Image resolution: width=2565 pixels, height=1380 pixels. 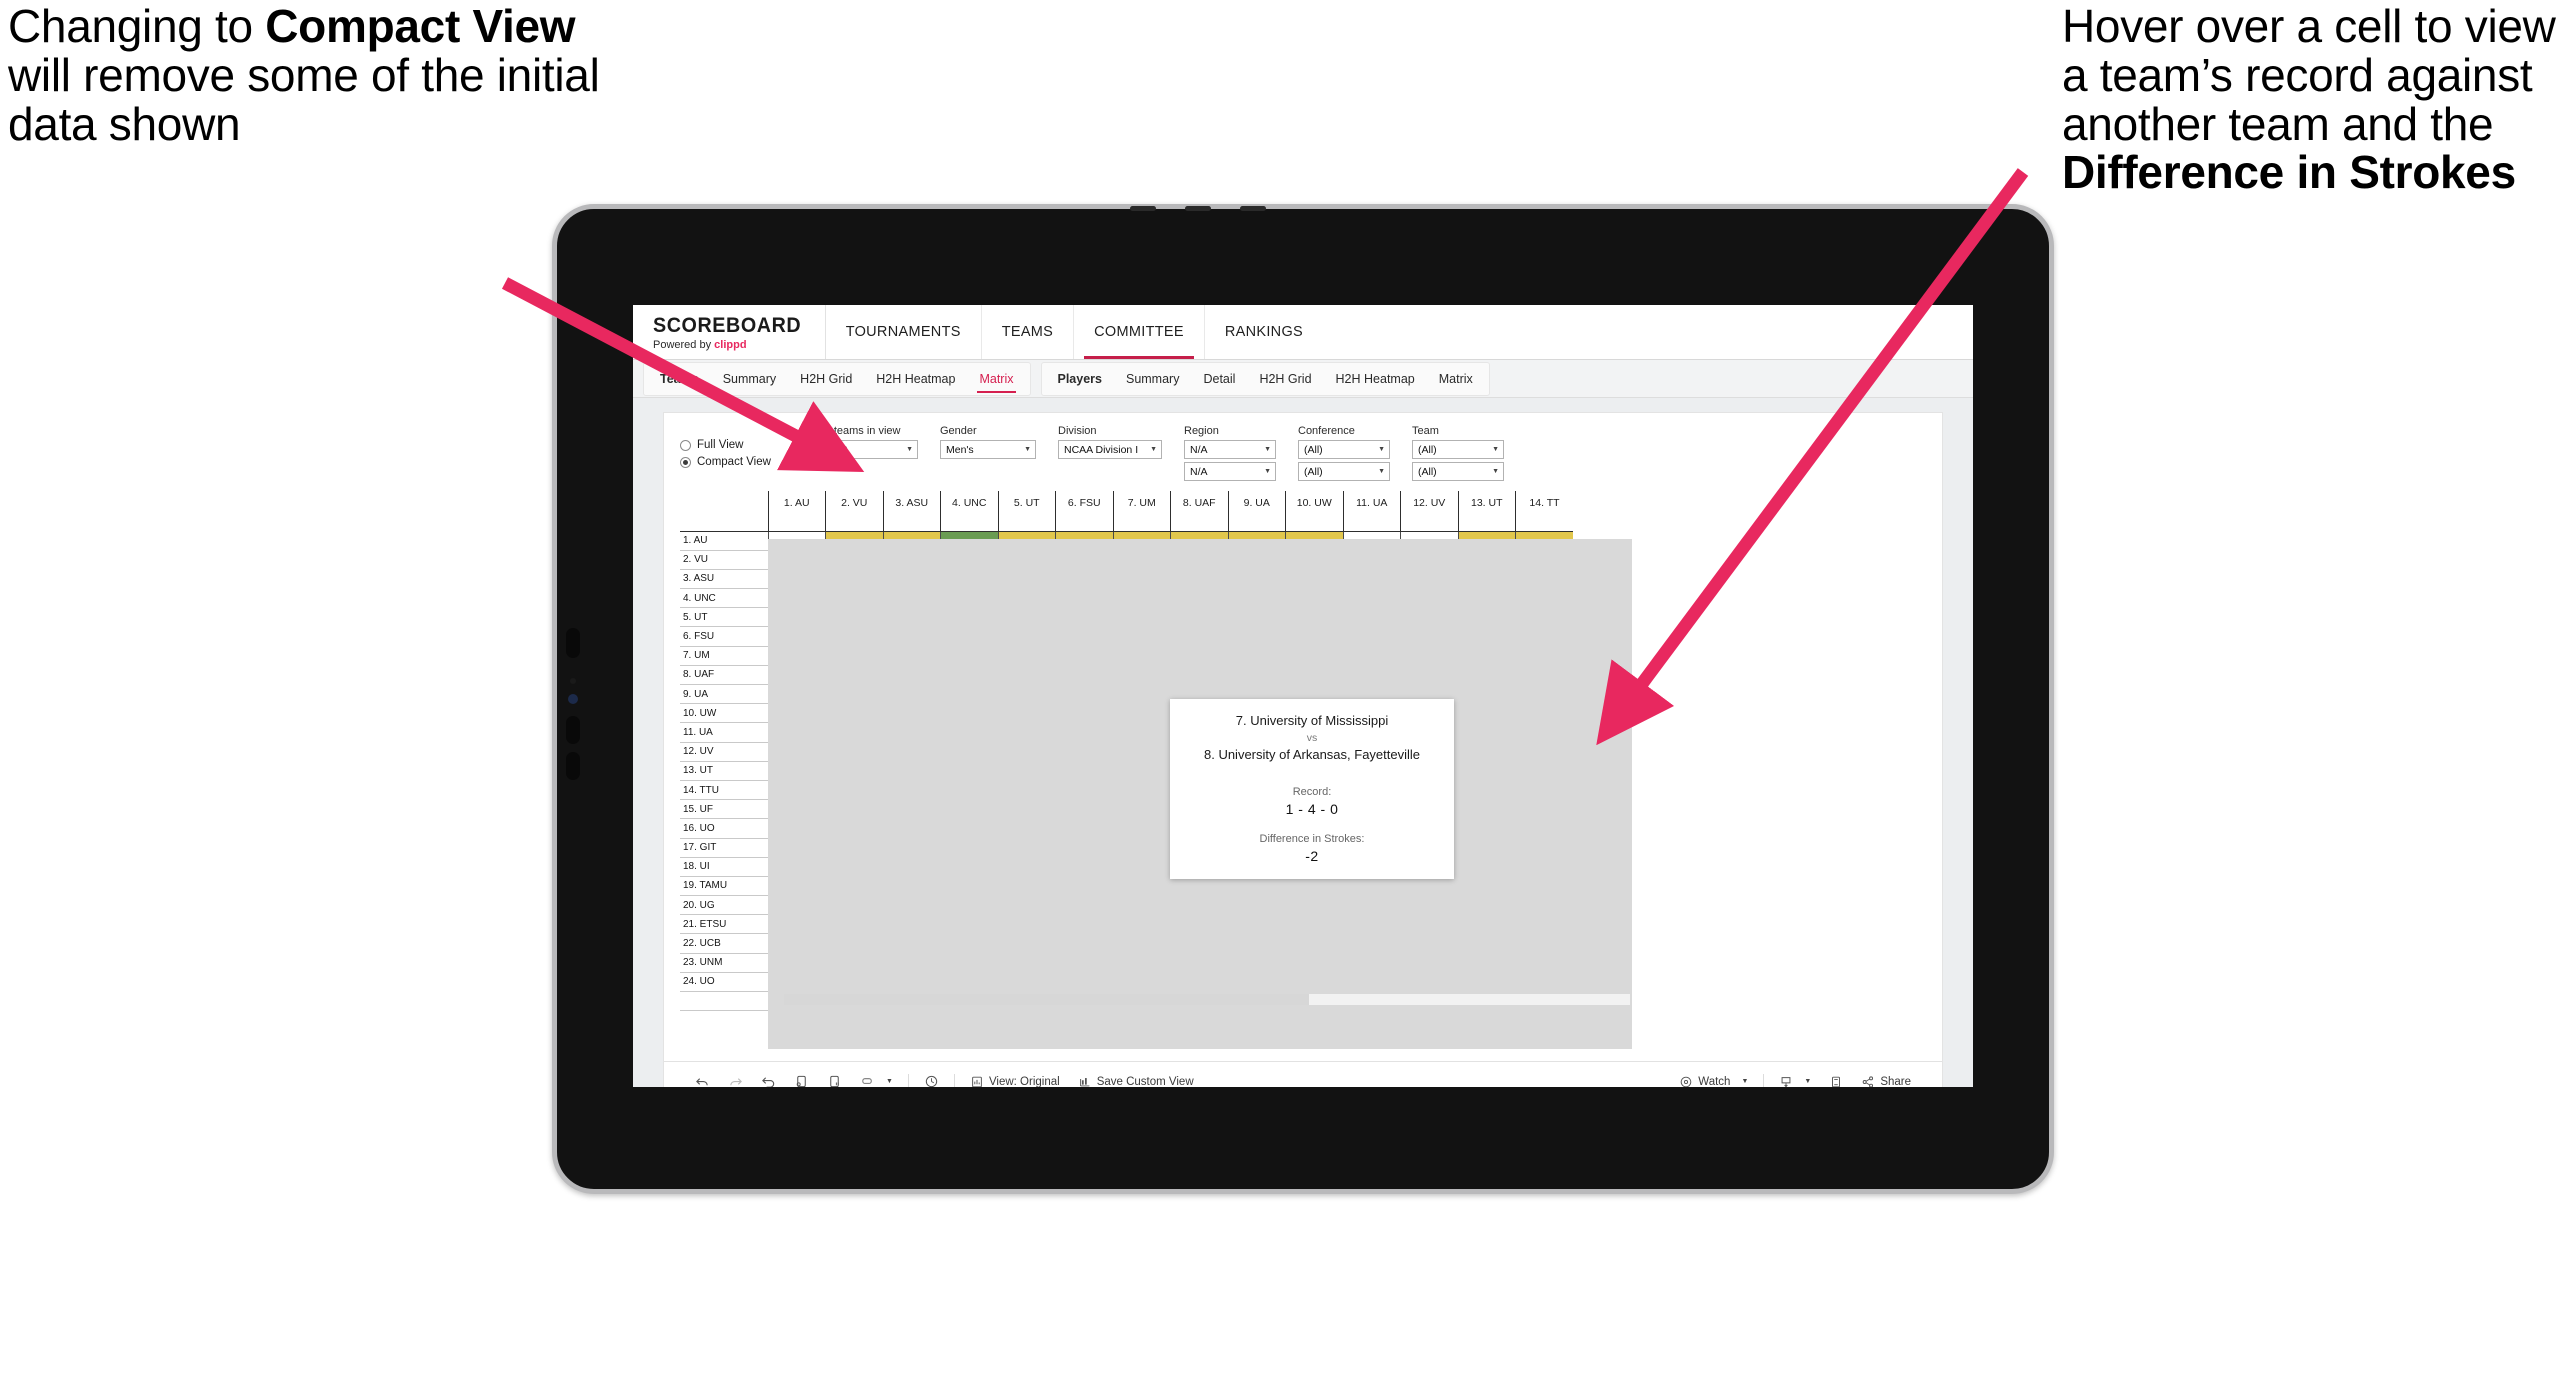 What do you see at coordinates (1314, 511) in the screenshot?
I see `matrix-column-header: 10. UW` at bounding box center [1314, 511].